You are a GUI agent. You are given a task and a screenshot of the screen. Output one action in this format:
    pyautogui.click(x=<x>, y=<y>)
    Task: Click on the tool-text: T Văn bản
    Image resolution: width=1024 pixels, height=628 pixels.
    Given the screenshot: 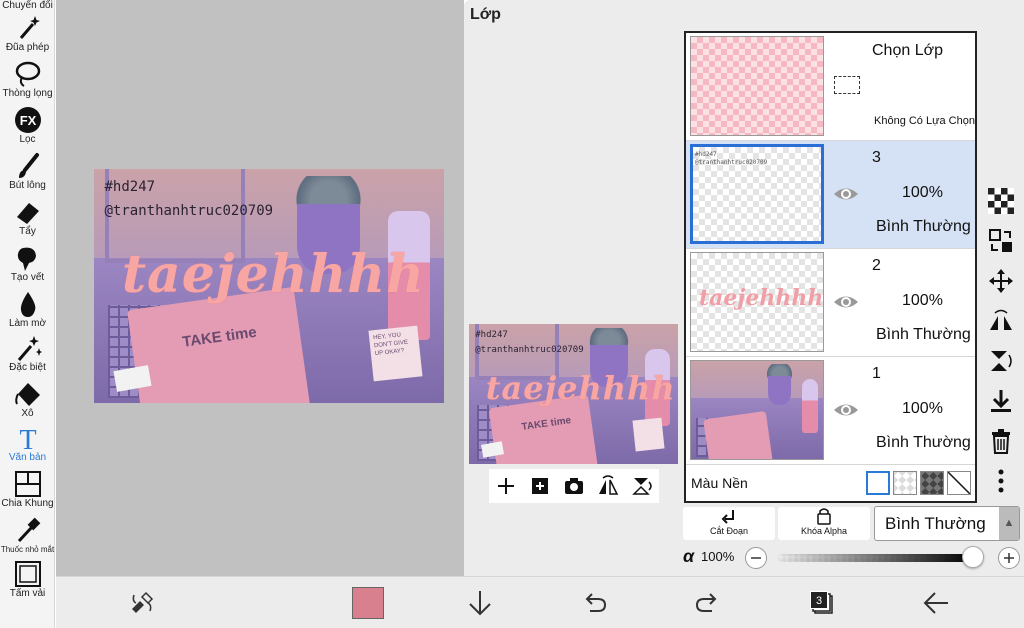 What is the action you would take?
    pyautogui.click(x=27, y=443)
    